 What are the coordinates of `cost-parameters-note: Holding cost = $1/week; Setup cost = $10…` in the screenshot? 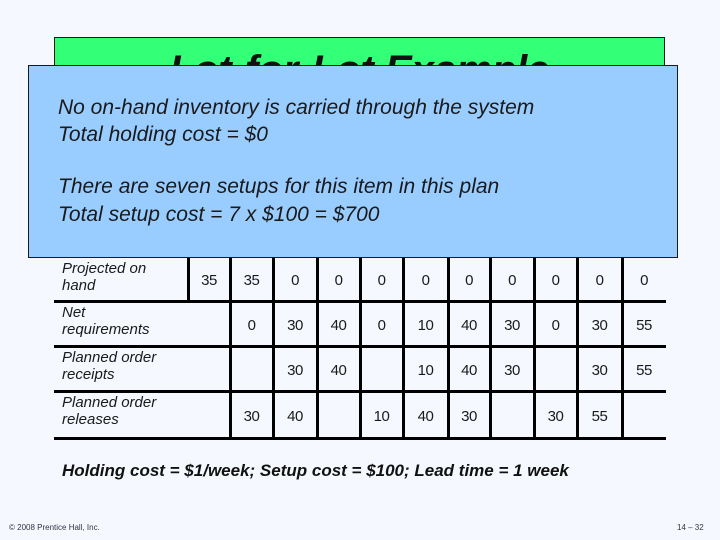 It's located at (315, 470).